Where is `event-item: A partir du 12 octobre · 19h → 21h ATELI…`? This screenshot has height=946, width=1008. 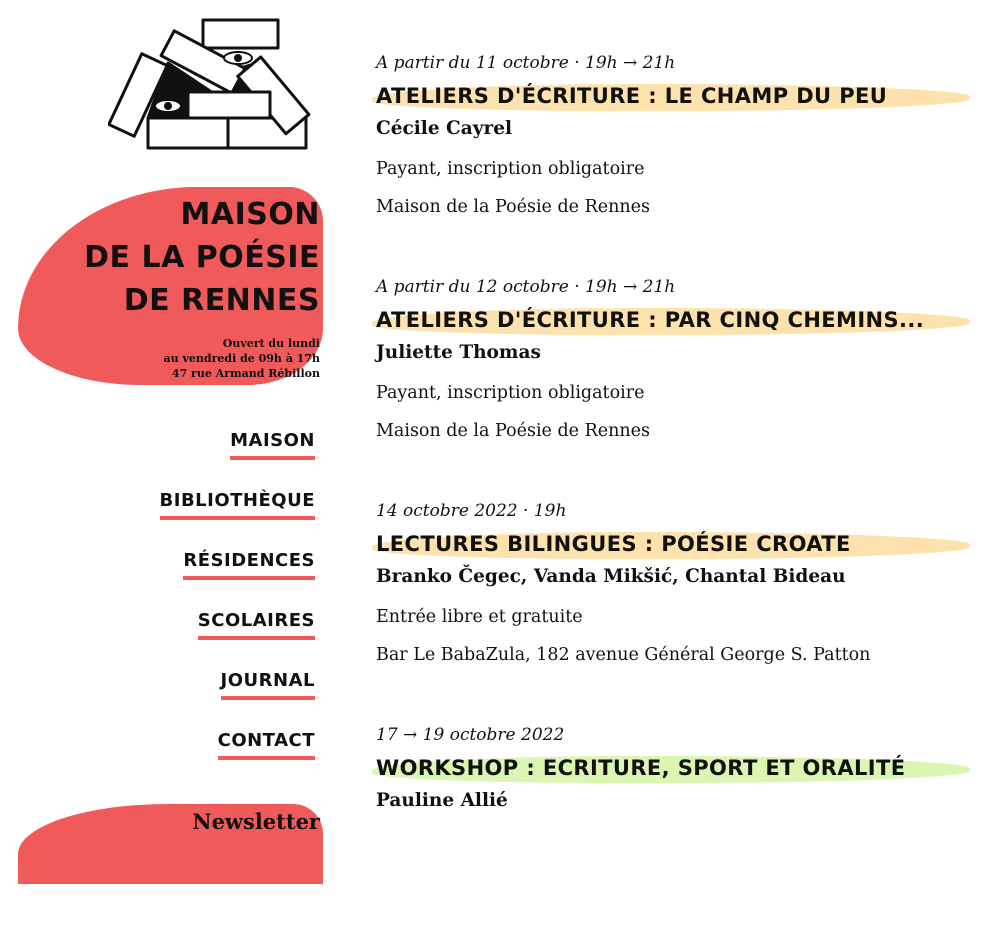
event-item: A partir du 12 octobre · 19h → 21h ATELI… is located at coordinates (674, 386).